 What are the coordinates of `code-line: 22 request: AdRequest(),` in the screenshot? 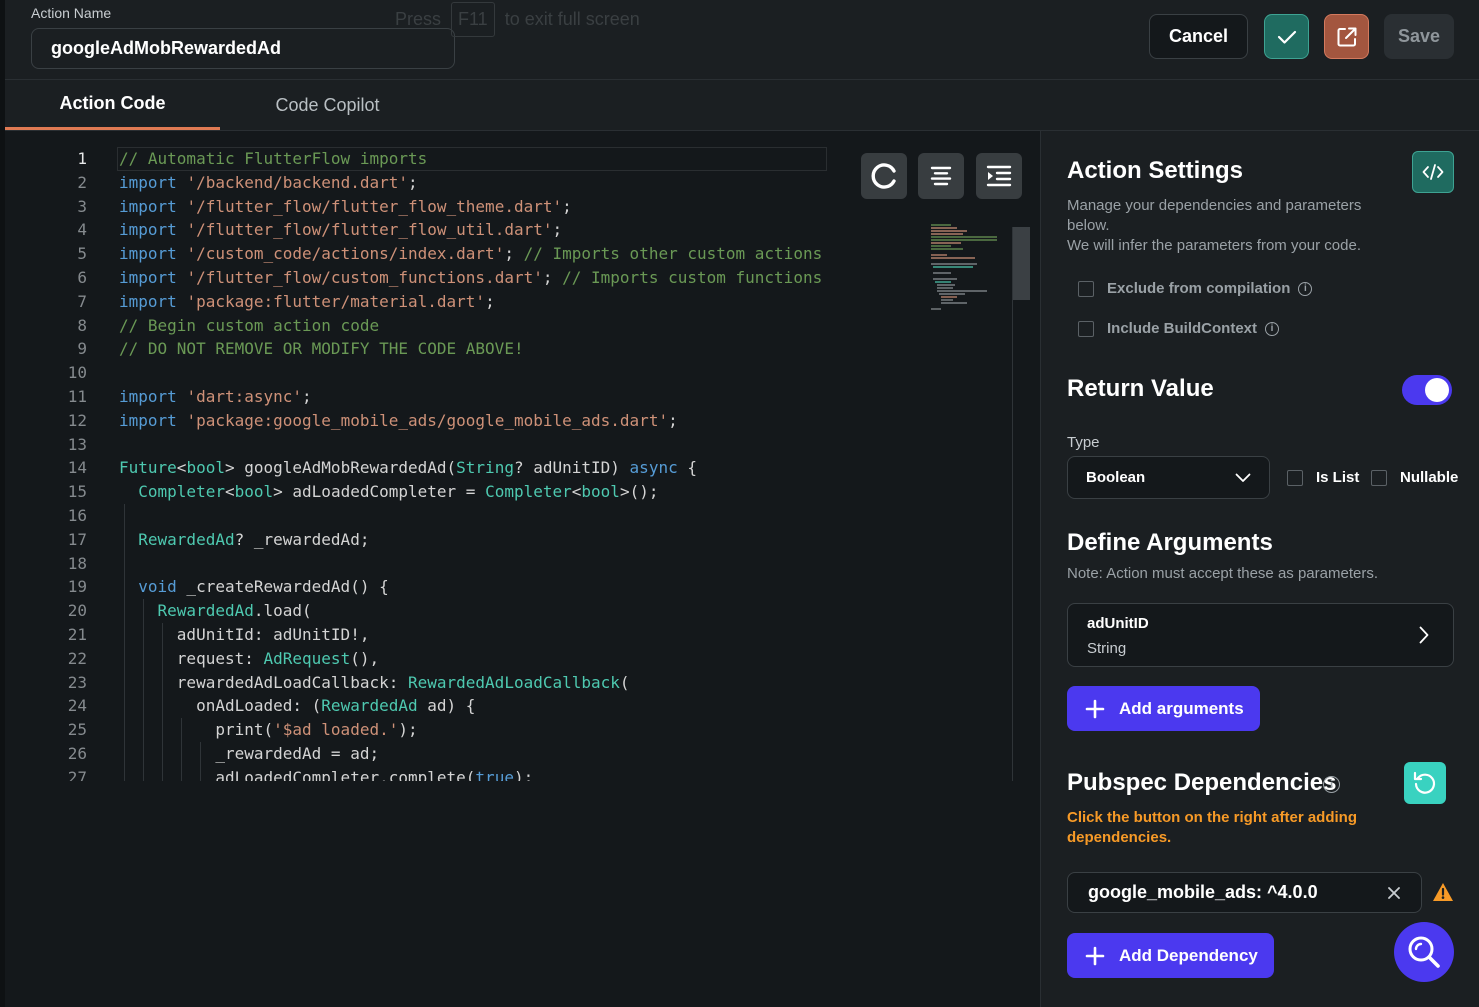 It's located at (520, 659).